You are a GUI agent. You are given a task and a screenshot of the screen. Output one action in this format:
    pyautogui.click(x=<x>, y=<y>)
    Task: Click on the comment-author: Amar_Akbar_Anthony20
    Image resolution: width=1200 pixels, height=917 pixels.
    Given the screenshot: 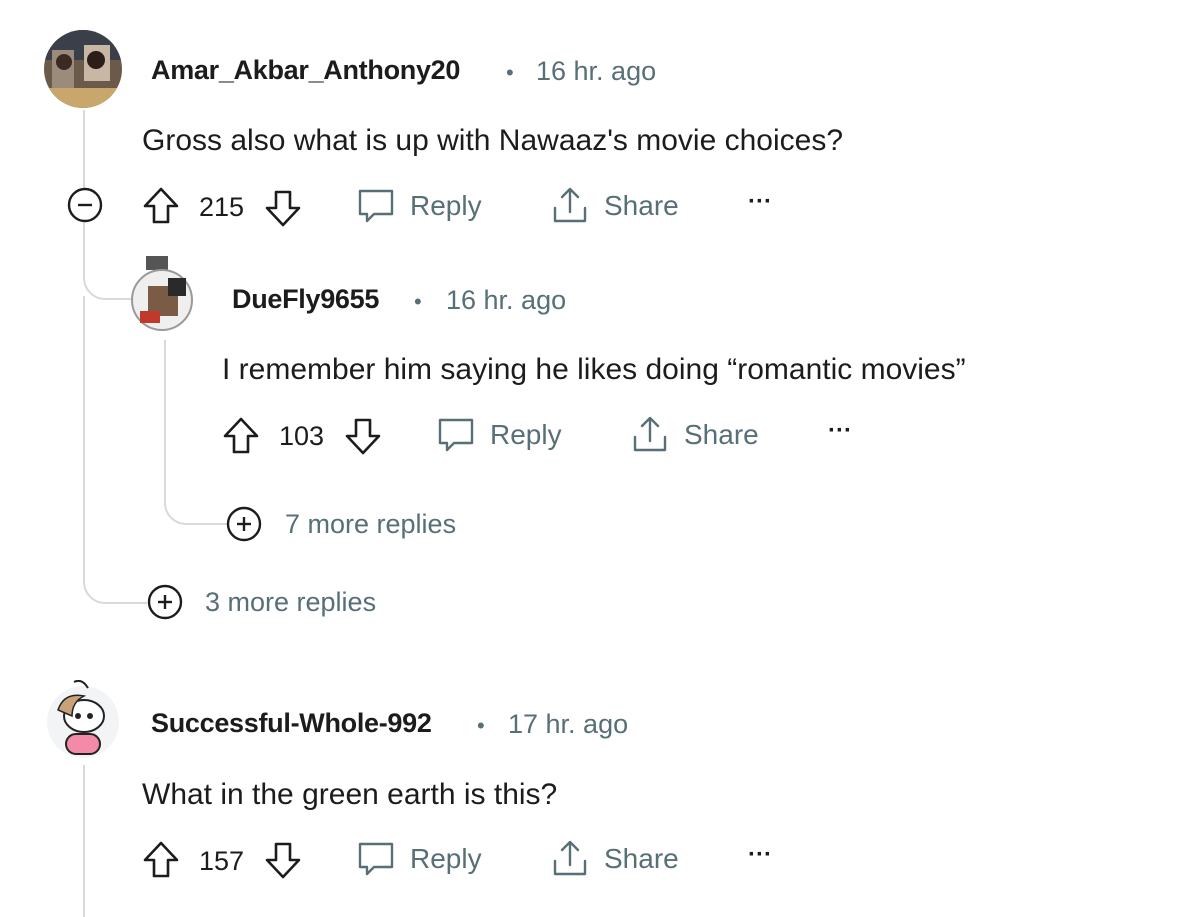 What is the action you would take?
    pyautogui.click(x=305, y=70)
    